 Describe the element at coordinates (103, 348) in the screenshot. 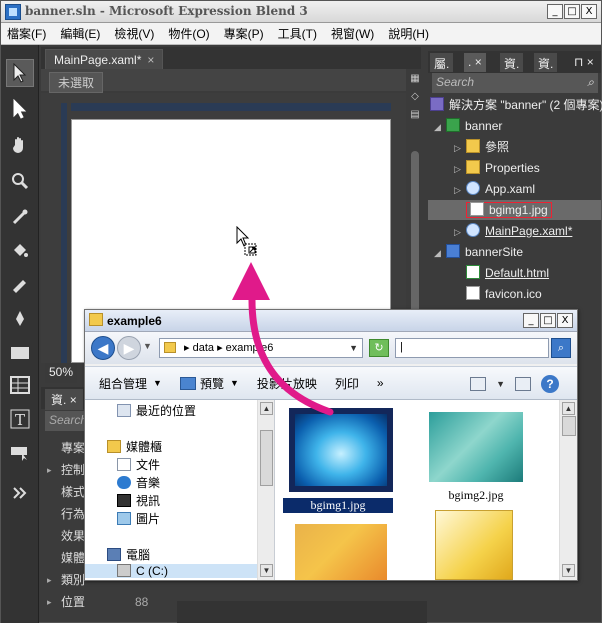

I see `back-arrow-icon: ◀` at that location.